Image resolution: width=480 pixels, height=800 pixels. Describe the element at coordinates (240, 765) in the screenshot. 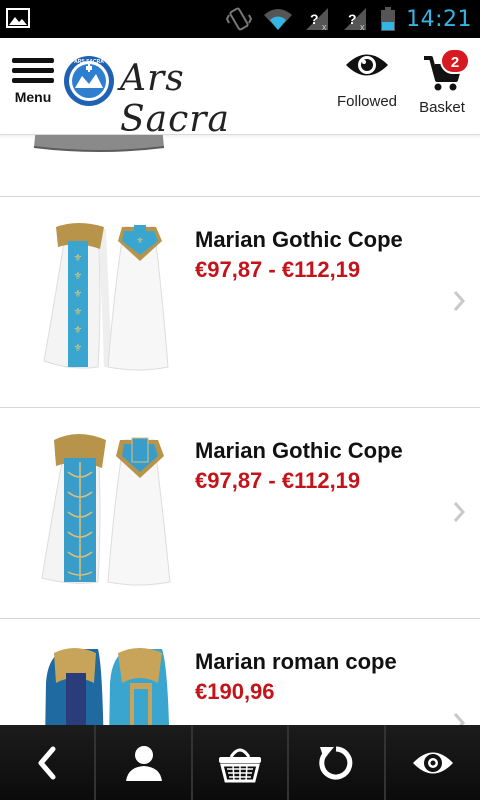

I see `basket-icon` at that location.